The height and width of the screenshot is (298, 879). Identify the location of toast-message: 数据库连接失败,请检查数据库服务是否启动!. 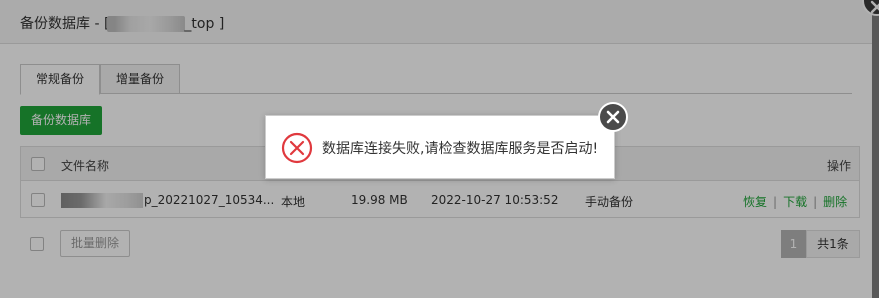
(460, 149).